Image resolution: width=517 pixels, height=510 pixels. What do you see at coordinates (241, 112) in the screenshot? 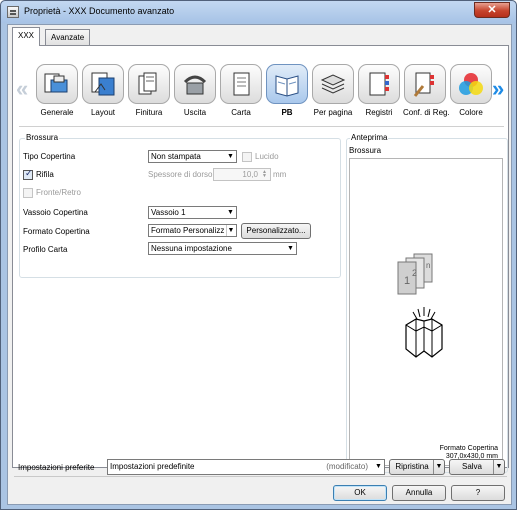
I see `toolbar-label-carta: Carta` at bounding box center [241, 112].